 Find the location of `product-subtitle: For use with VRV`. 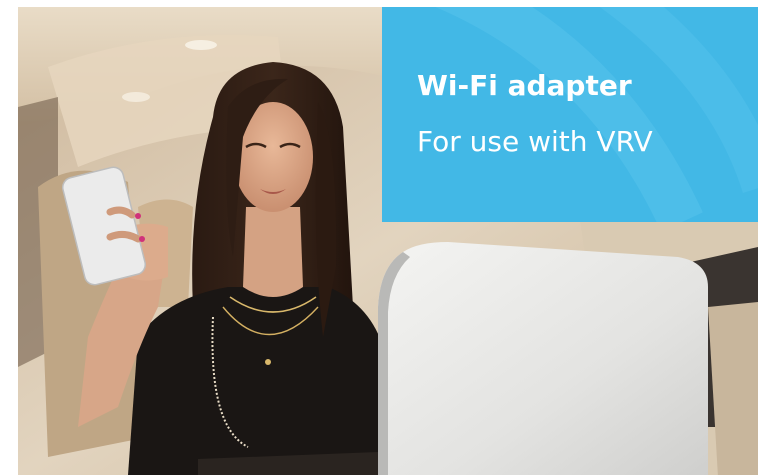

product-subtitle: For use with VRV is located at coordinates (535, 141).